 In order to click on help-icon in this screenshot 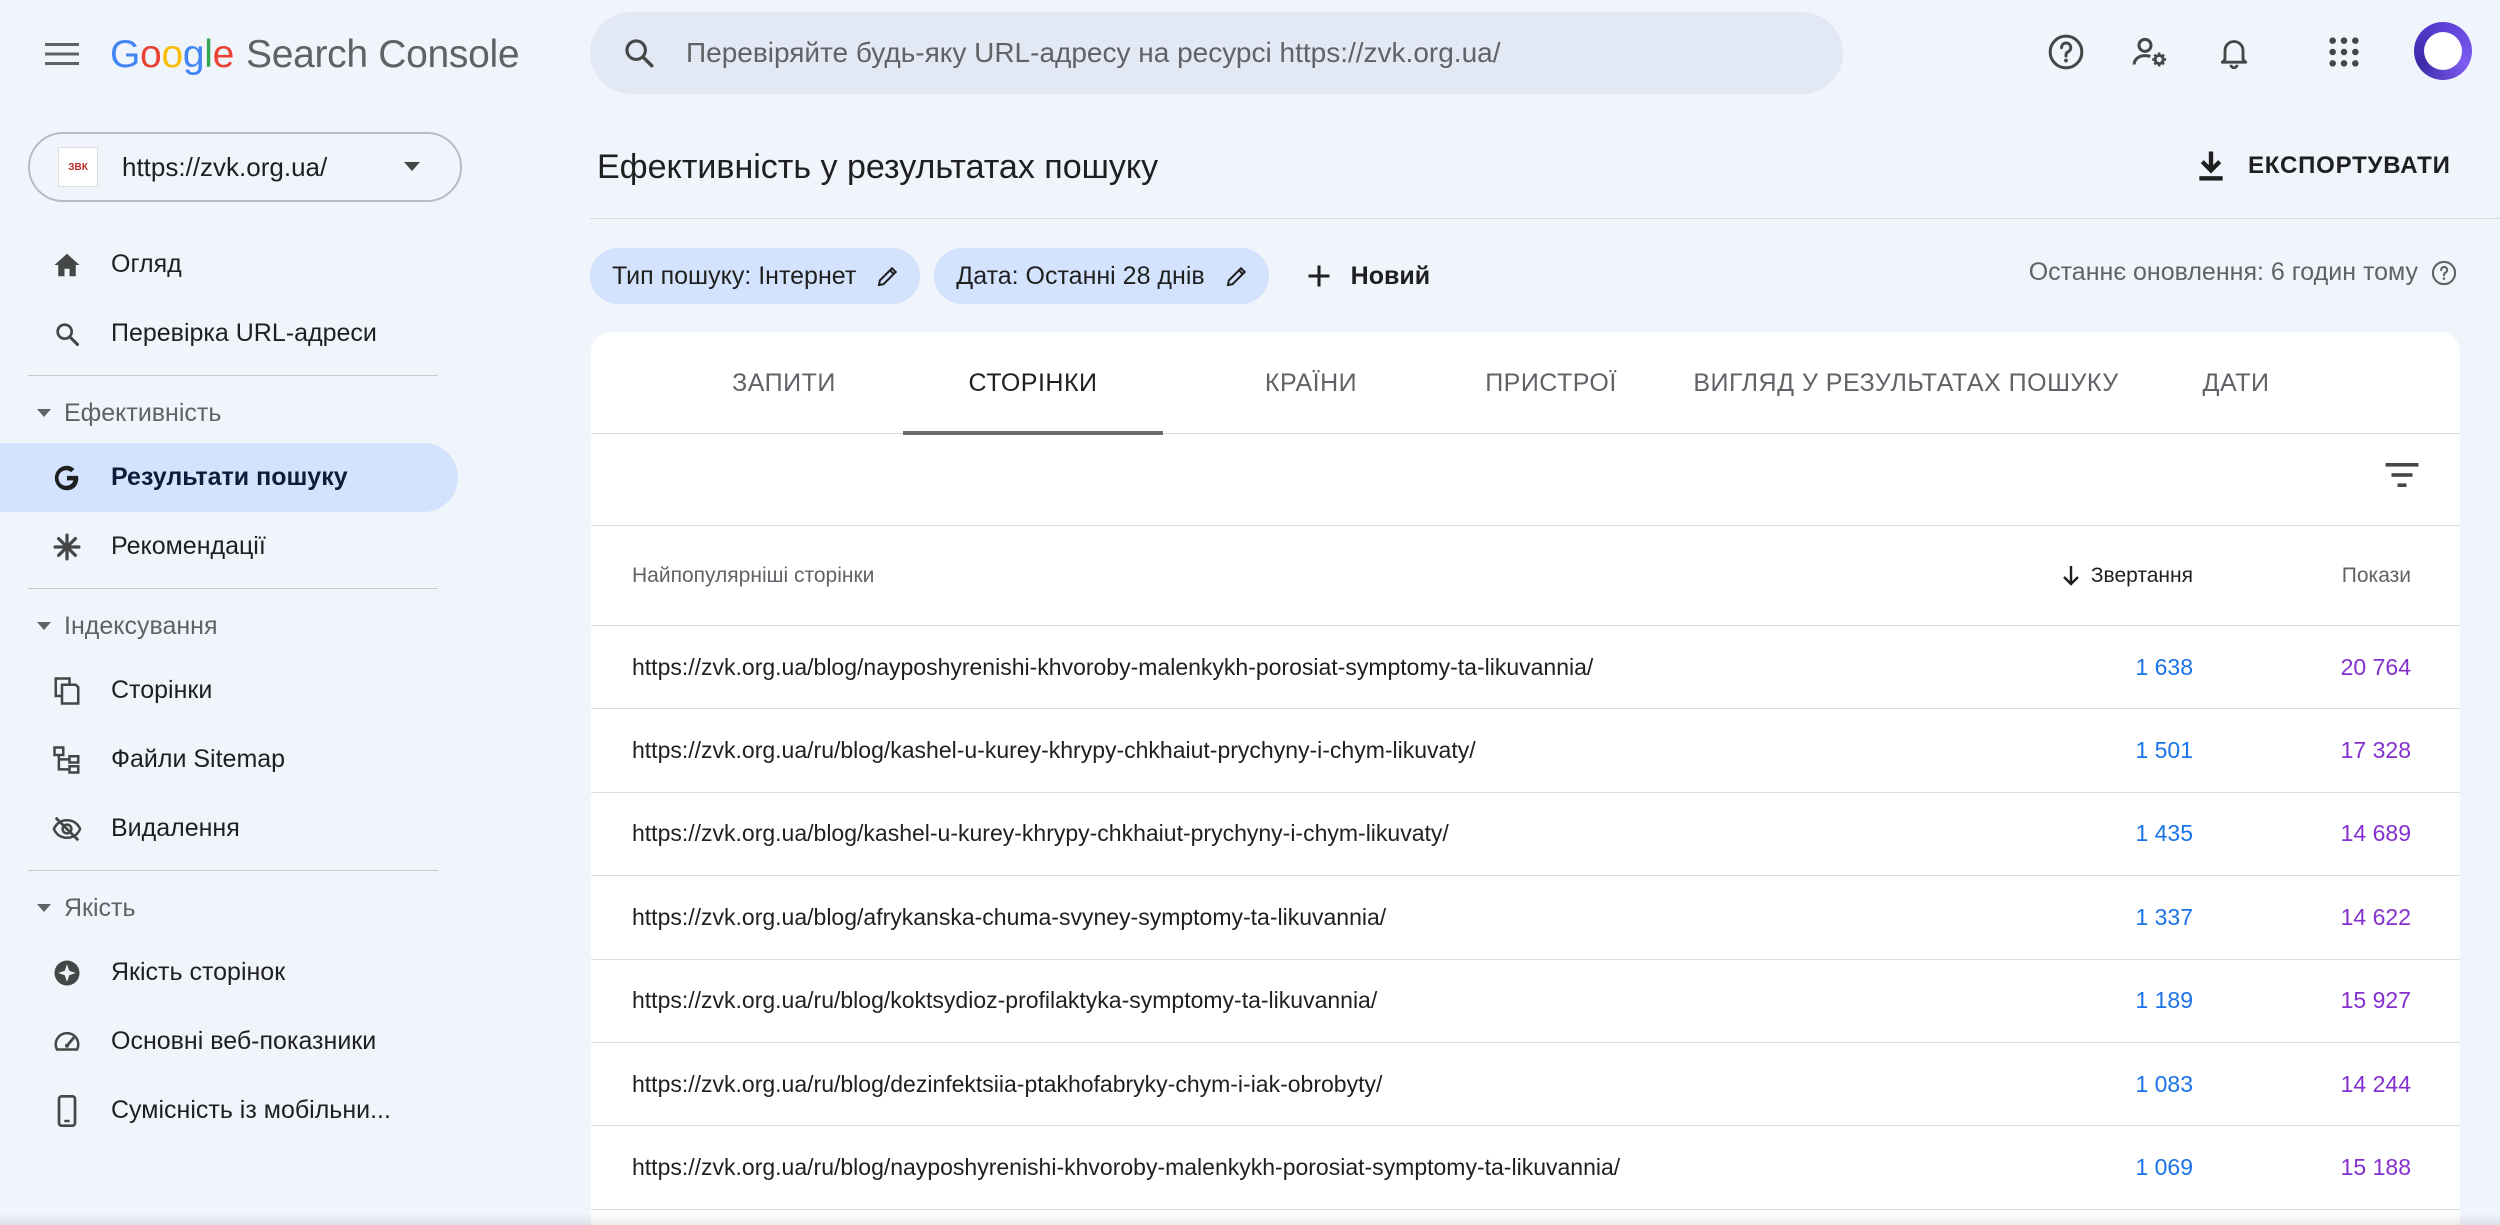, I will do `click(2066, 52)`.